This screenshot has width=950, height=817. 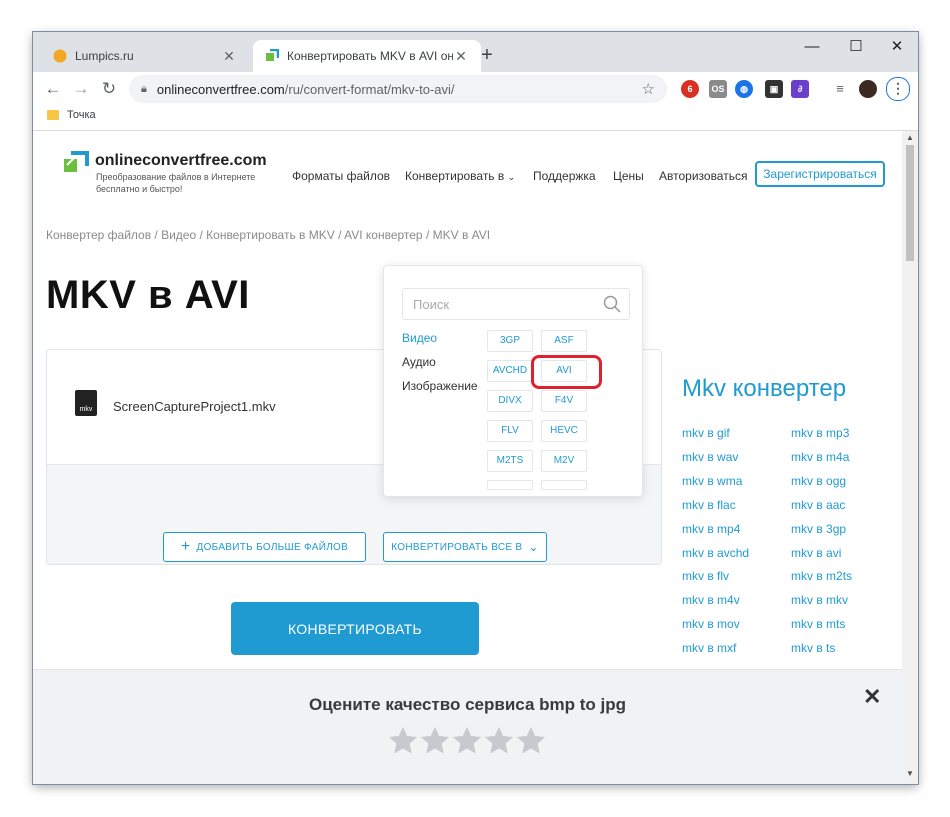 I want to click on nav-formats: Форматы файлов, so click(x=341, y=176).